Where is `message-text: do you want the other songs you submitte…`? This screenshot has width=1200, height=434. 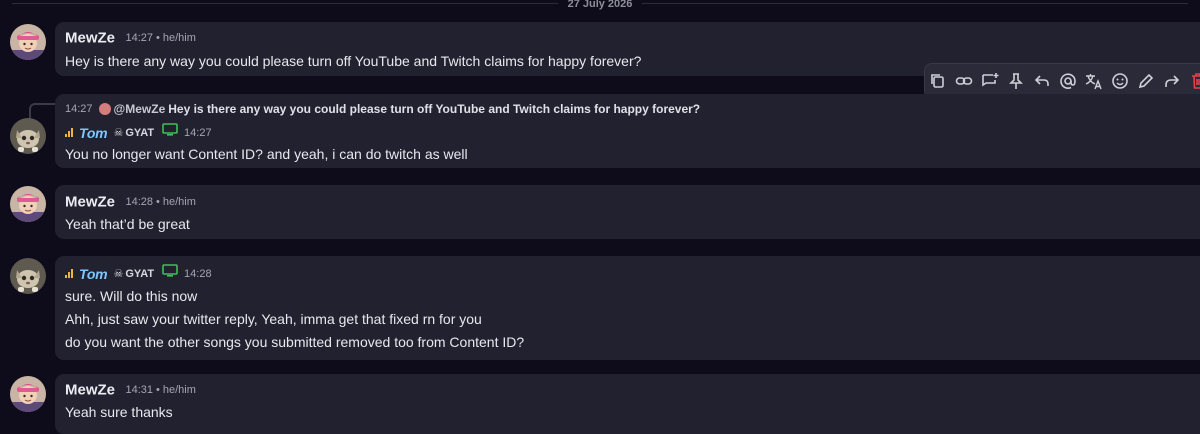
message-text: do you want the other songs you submitte… is located at coordinates (295, 342).